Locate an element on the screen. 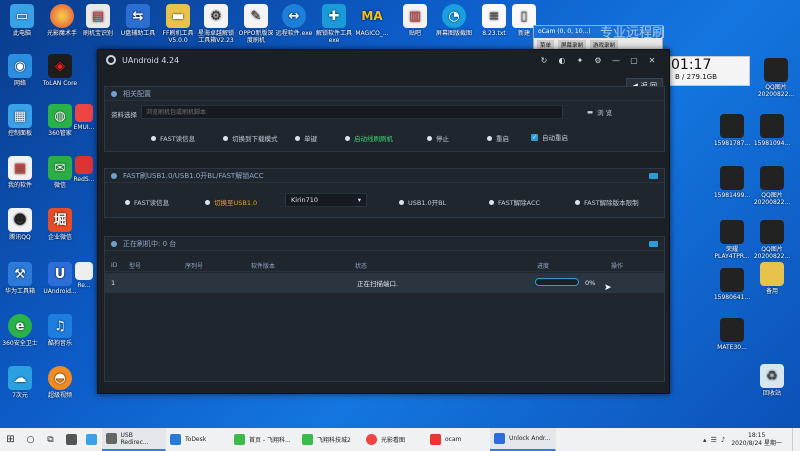  close-button: ✕ is located at coordinates (652, 60).